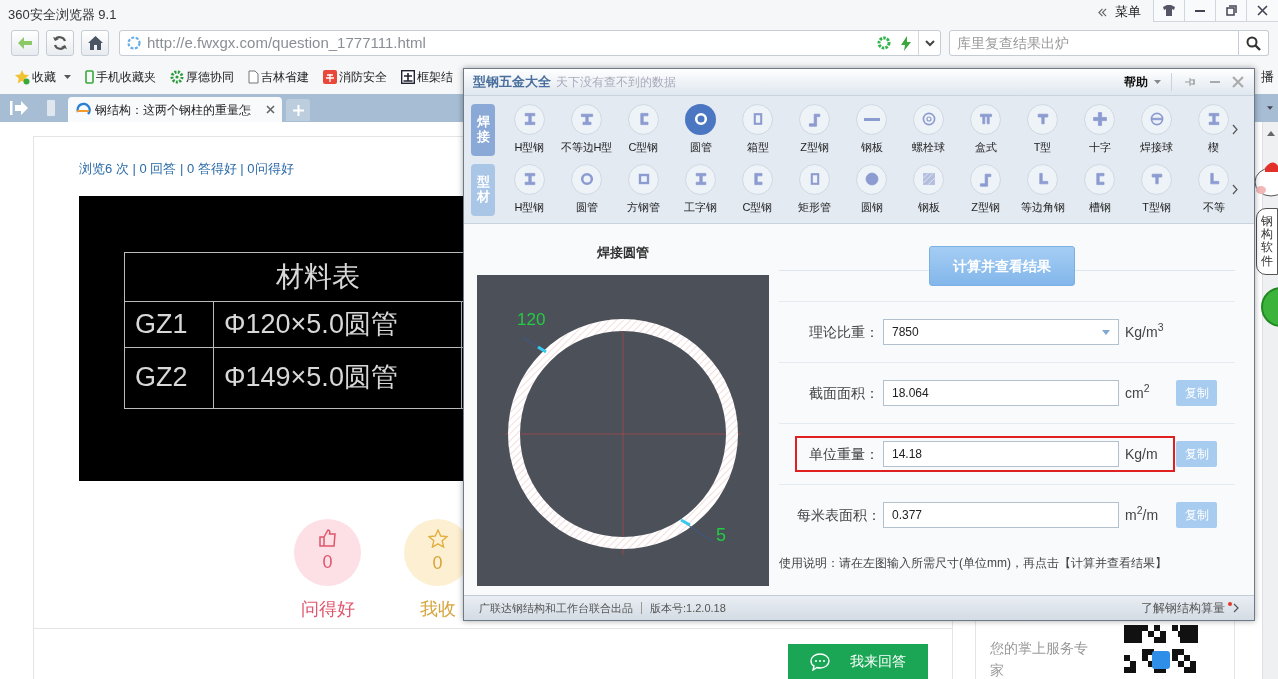 This screenshot has width=1278, height=679. What do you see at coordinates (929, 43) in the screenshot?
I see `chevron-down-icon` at bounding box center [929, 43].